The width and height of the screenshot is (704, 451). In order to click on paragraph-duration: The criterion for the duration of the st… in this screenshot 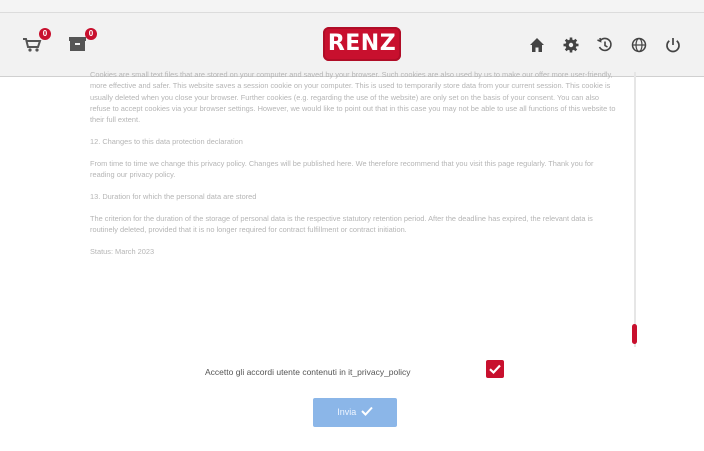, I will do `click(341, 223)`.